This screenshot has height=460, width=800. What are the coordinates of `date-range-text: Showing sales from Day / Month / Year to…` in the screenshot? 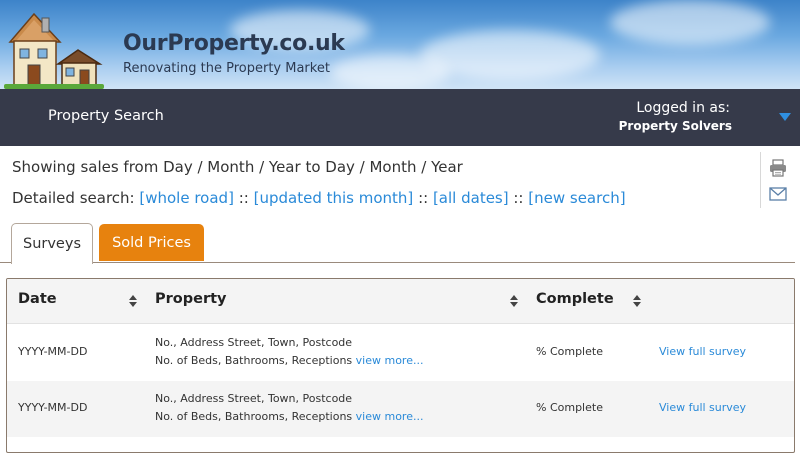 It's located at (237, 167).